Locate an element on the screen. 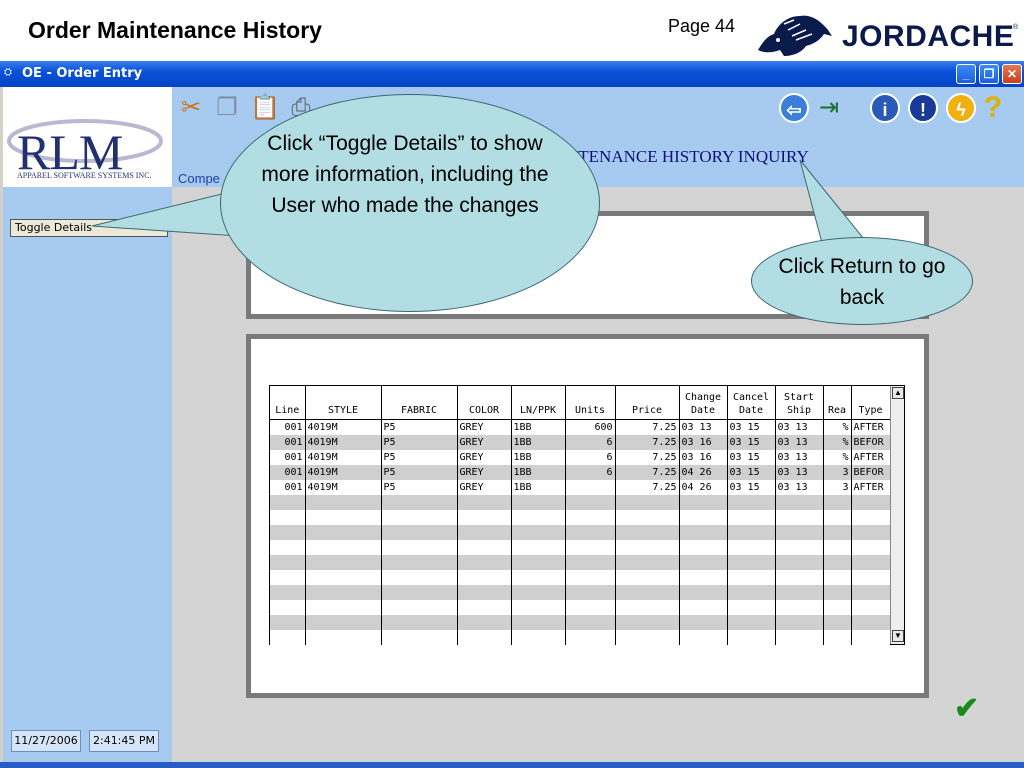 This screenshot has height=768, width=1024. brand-logo-text: JORDACHE is located at coordinates (928, 36).